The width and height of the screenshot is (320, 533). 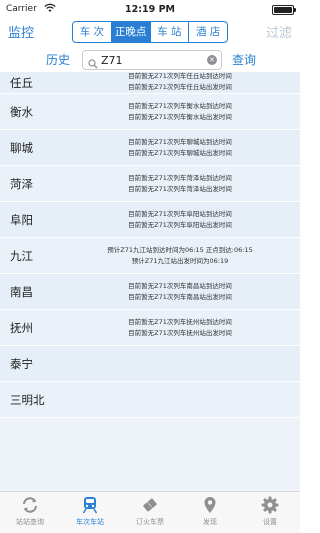 What do you see at coordinates (150, 220) in the screenshot?
I see `list-item: 阜阳 目前暂无Z71次列车阜阳站到达时间 目前暂无Z71次列车阜阳站出发时间` at bounding box center [150, 220].